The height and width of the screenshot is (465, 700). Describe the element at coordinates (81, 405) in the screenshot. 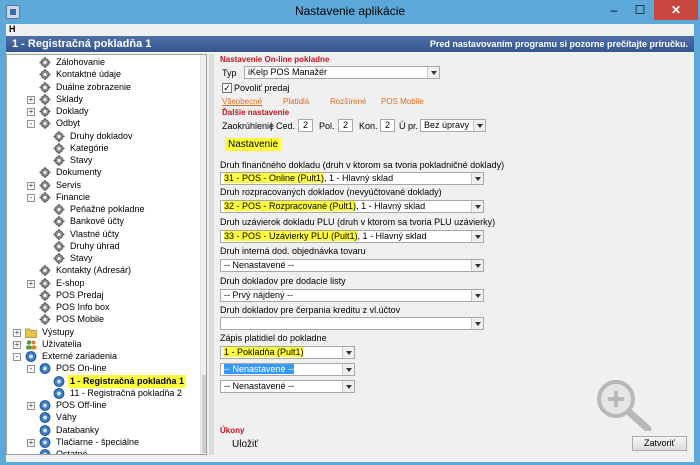

I see `tree-item-label: POS Off-line` at that location.